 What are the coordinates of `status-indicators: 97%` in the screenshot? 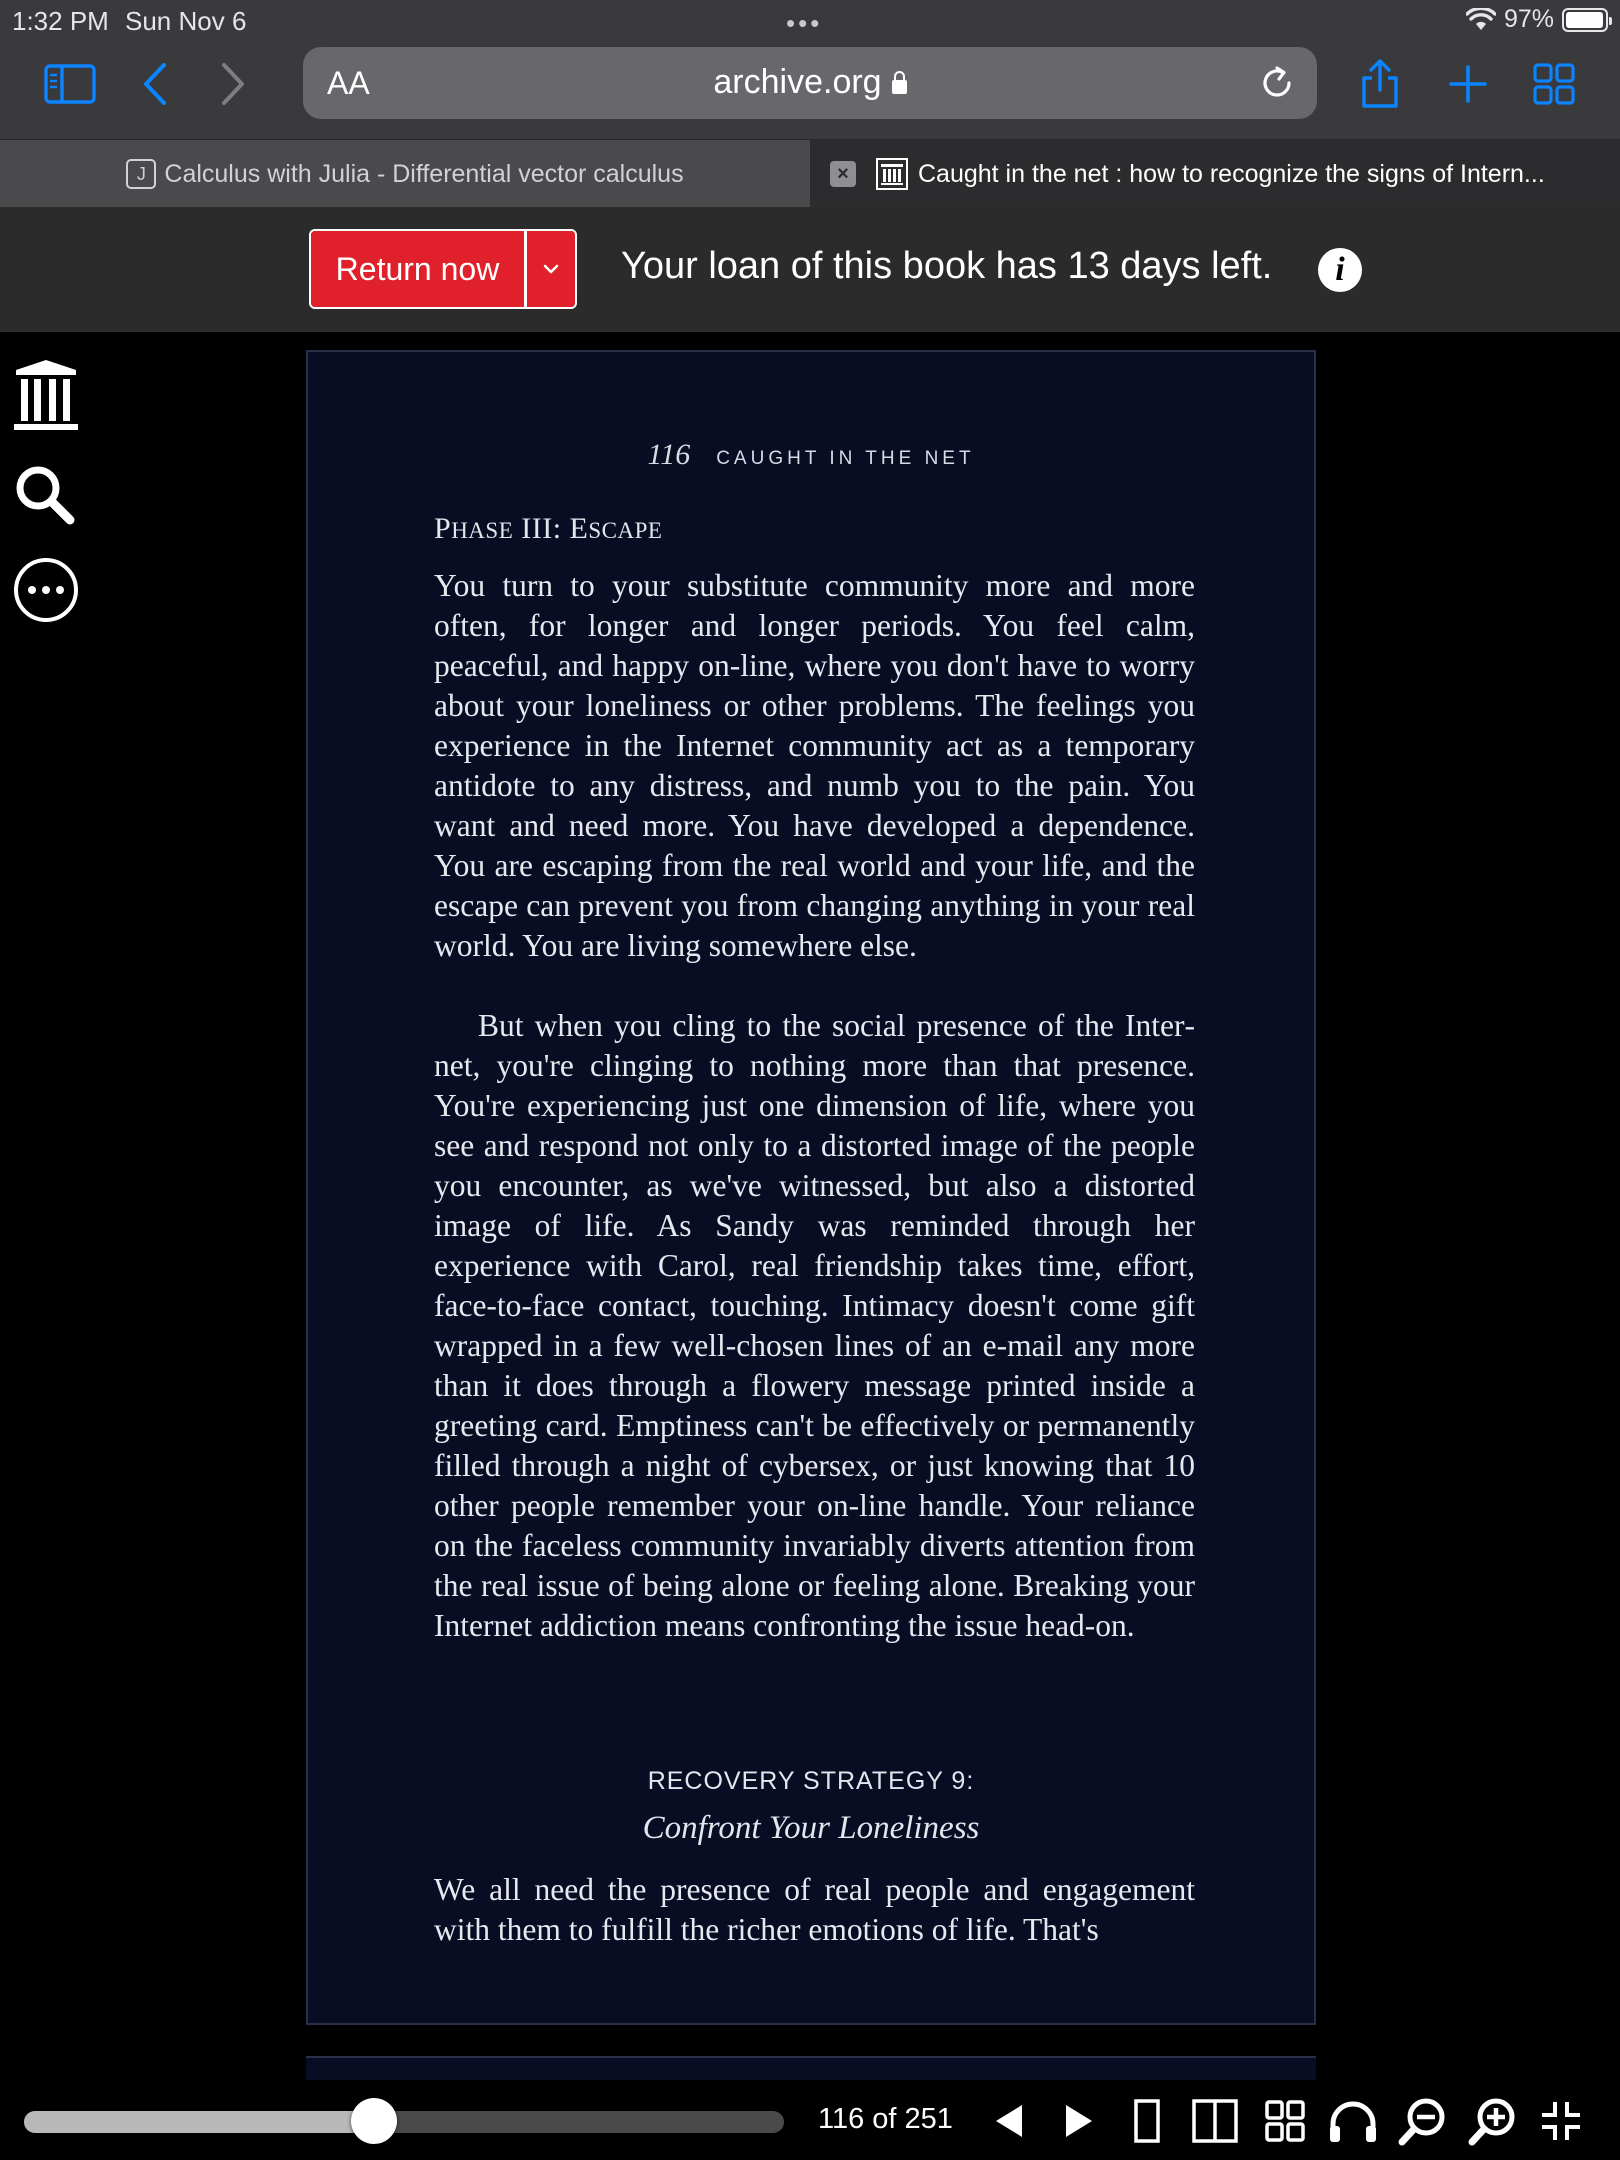 It's located at (1538, 19).